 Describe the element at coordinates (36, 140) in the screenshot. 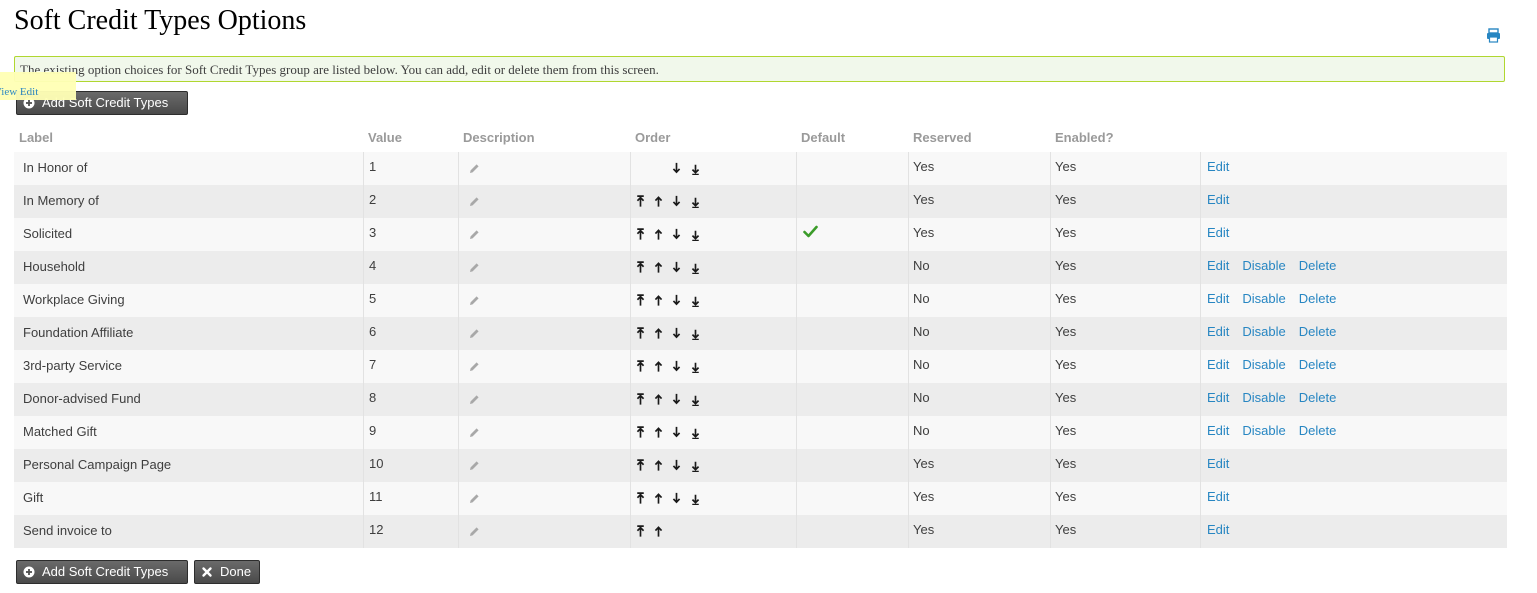

I see `header-label: Label` at that location.